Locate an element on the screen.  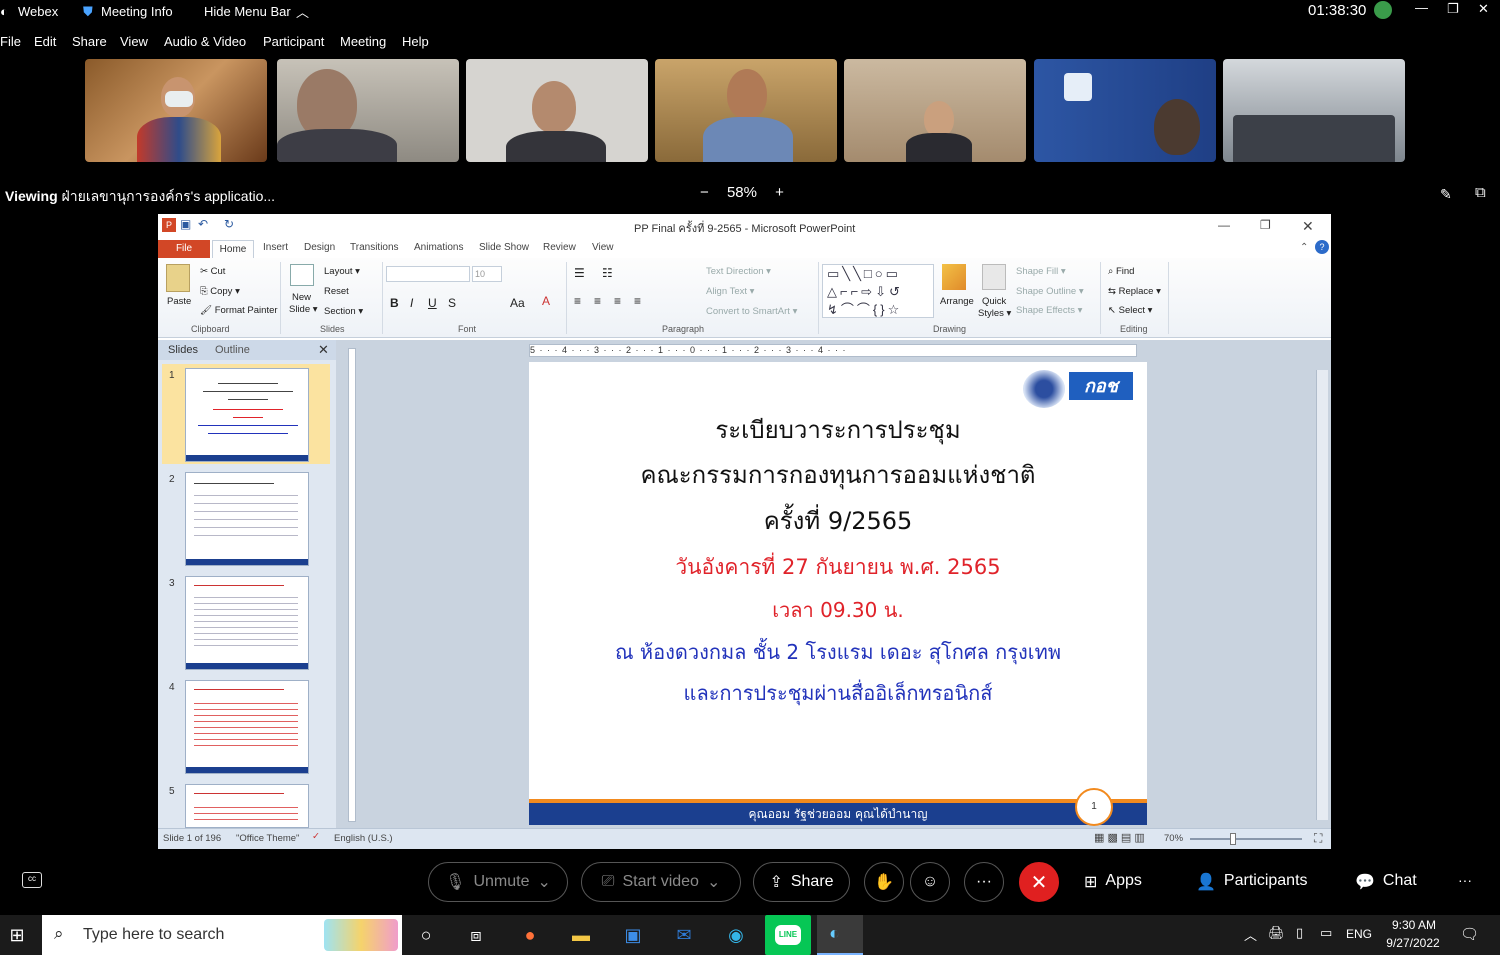
meeting-info-button: Meeting Info is located at coordinates (137, 11).